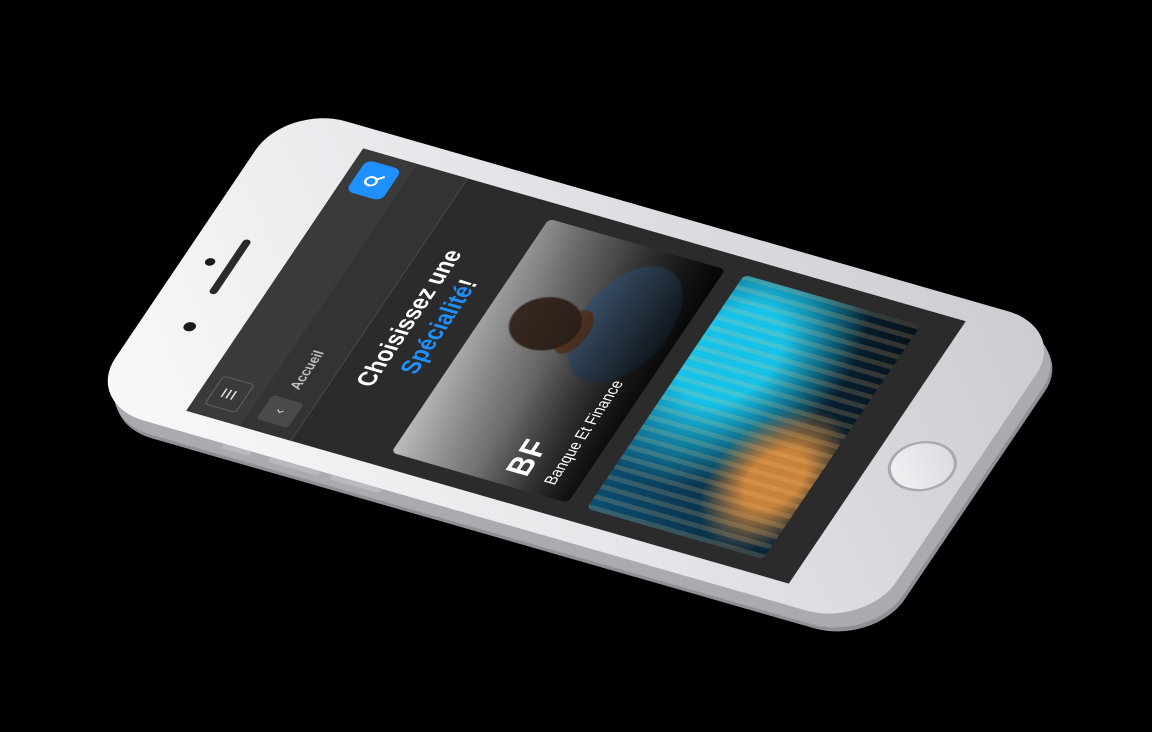 The image size is (1152, 732). I want to click on chevron-left-icon: ‹, so click(279, 411).